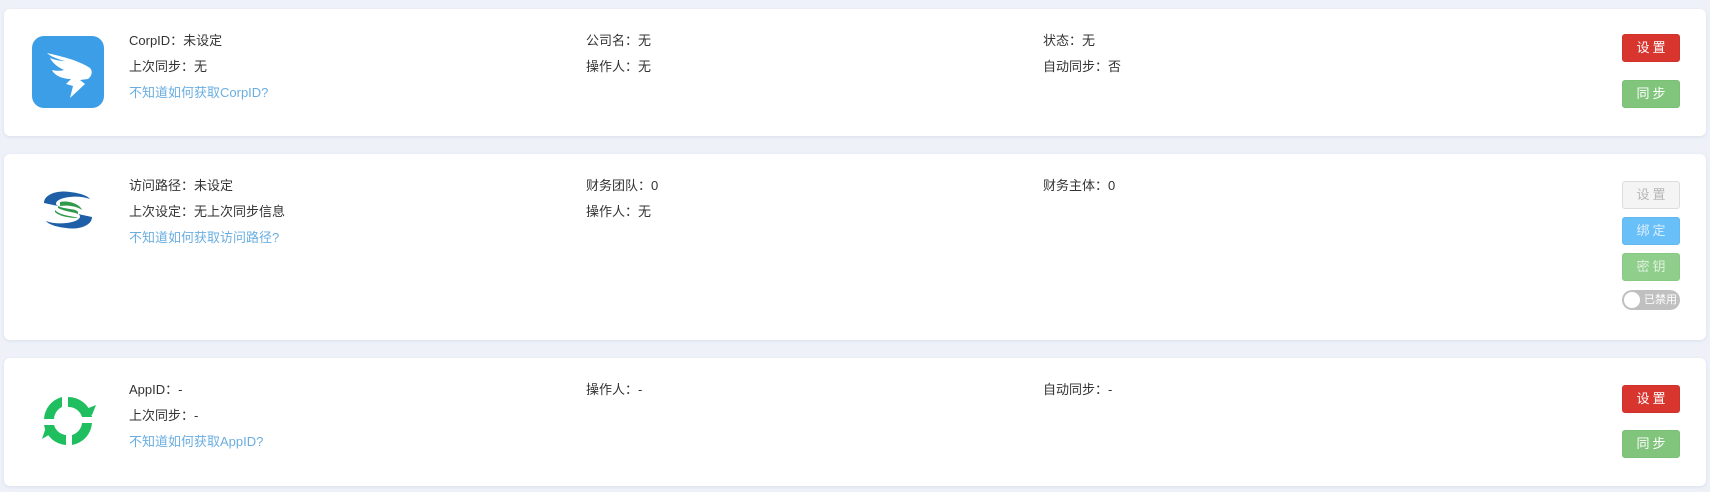 The image size is (1710, 492). I want to click on access-path-help-link: 不知道如何获取访问路径?, so click(204, 238).